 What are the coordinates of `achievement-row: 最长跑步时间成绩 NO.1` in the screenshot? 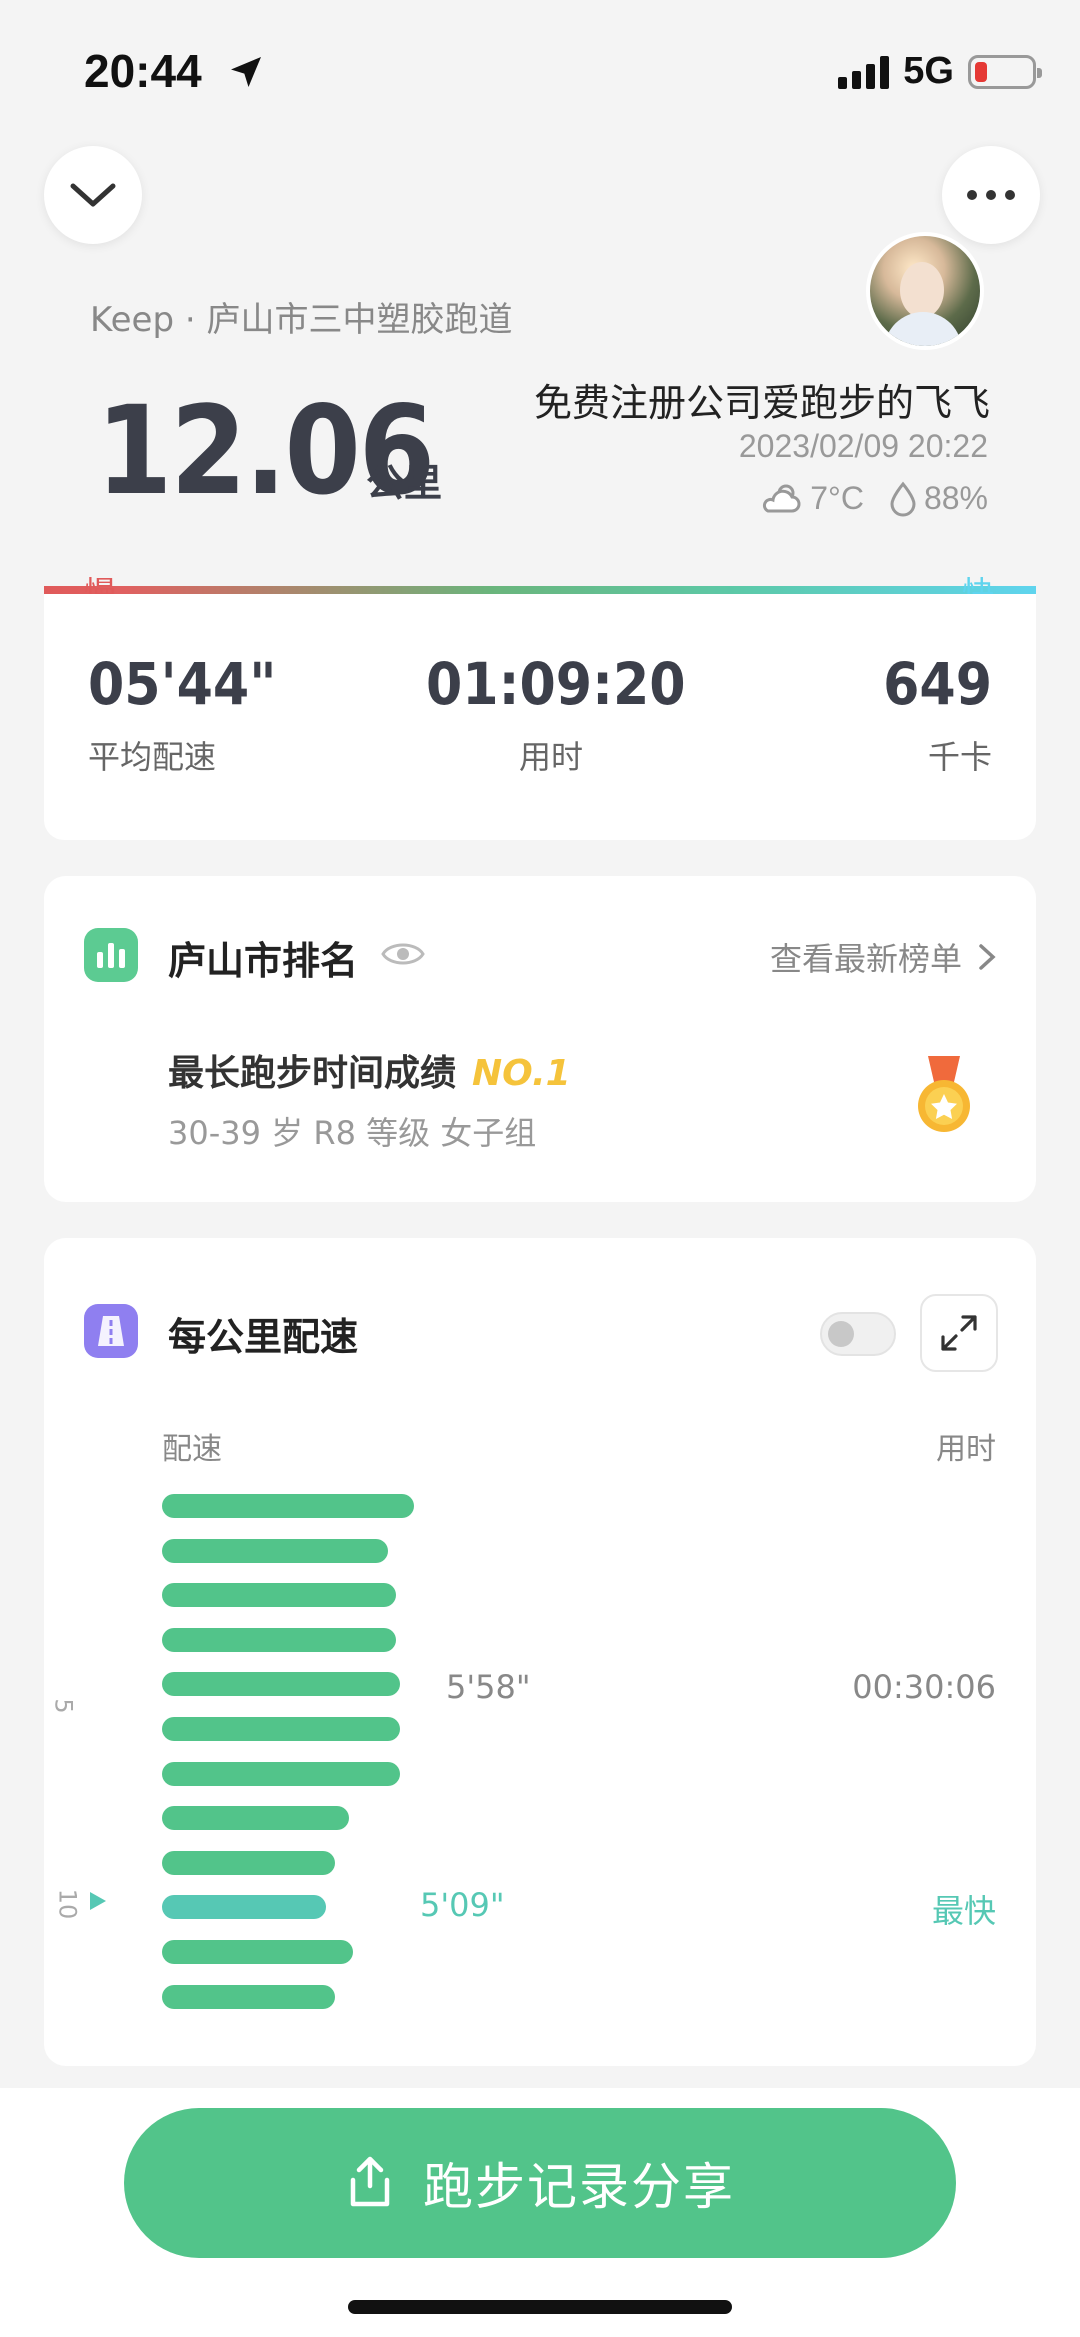 It's located at (369, 1070).